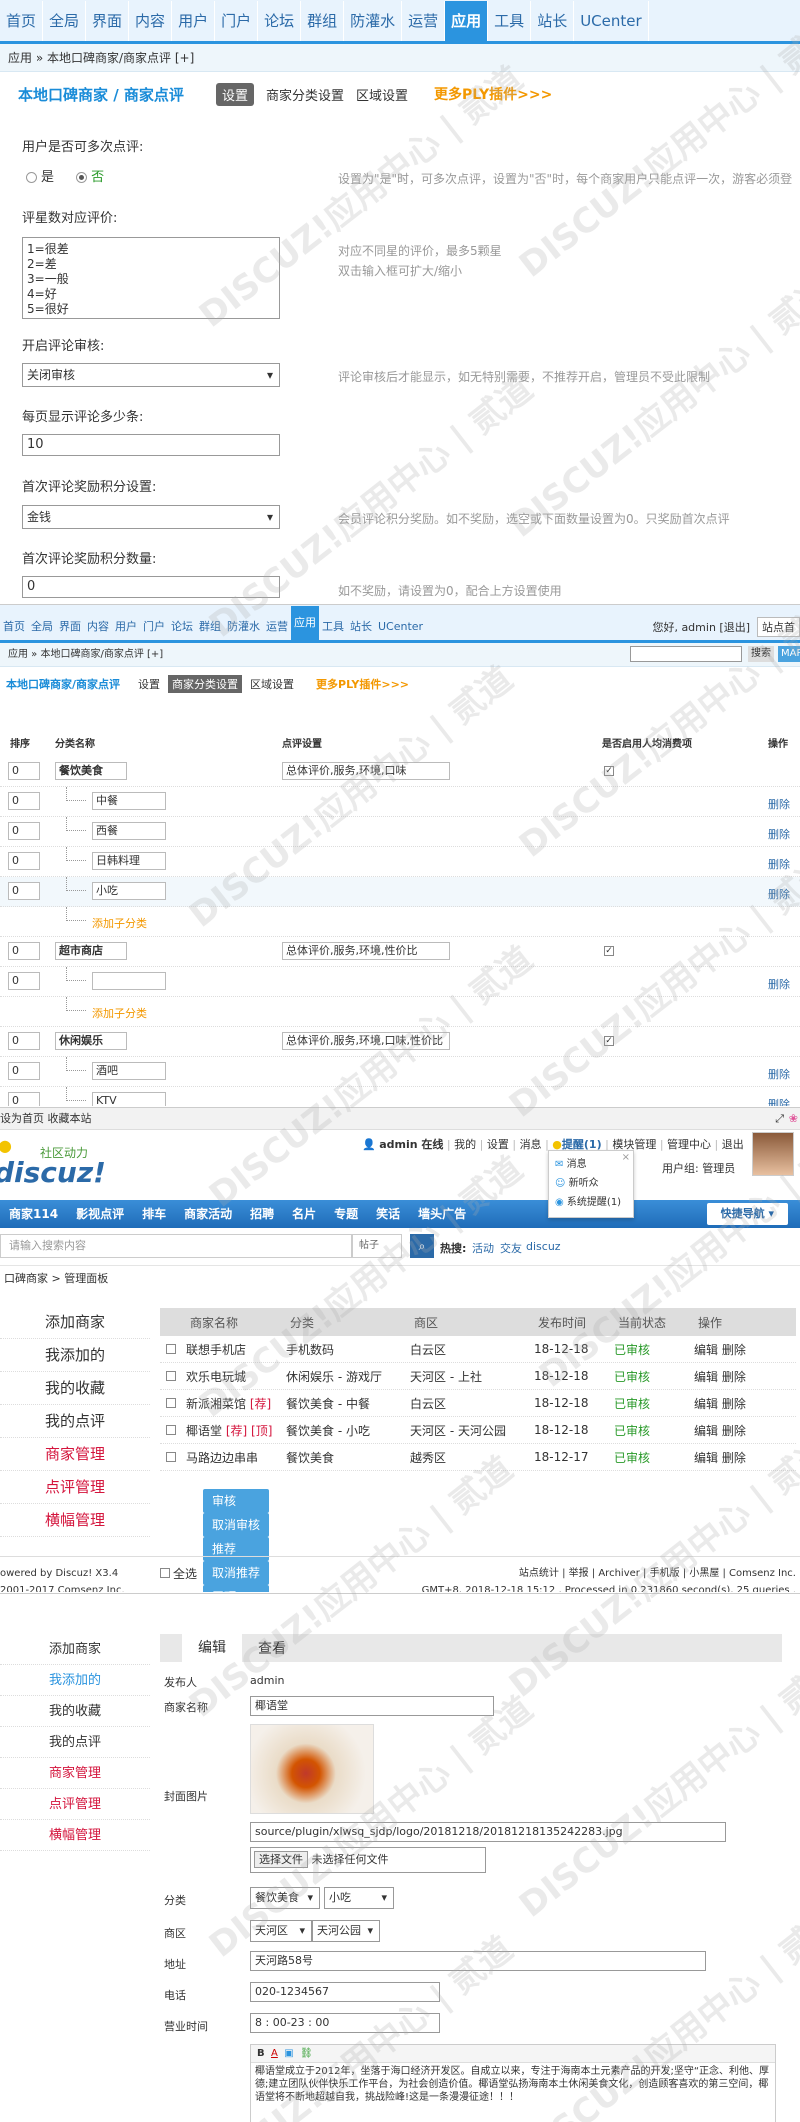  What do you see at coordinates (689, 1144) in the screenshot?
I see `menu-admin-center: 管理中心` at bounding box center [689, 1144].